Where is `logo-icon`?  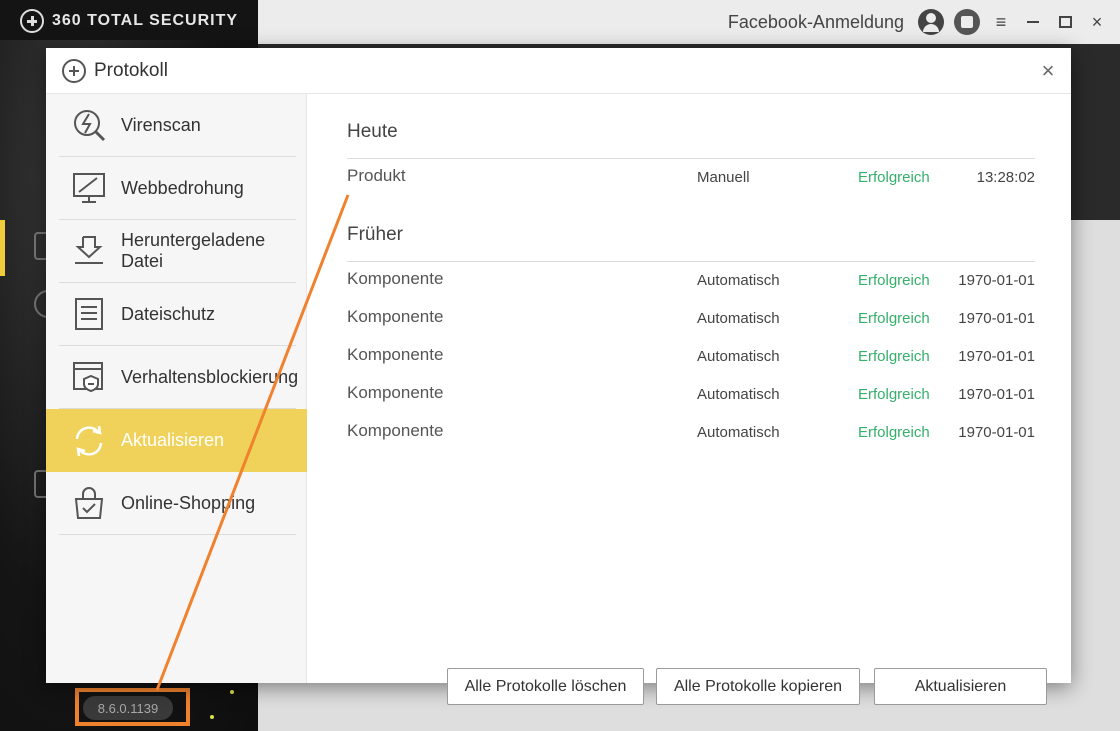 logo-icon is located at coordinates (32, 21).